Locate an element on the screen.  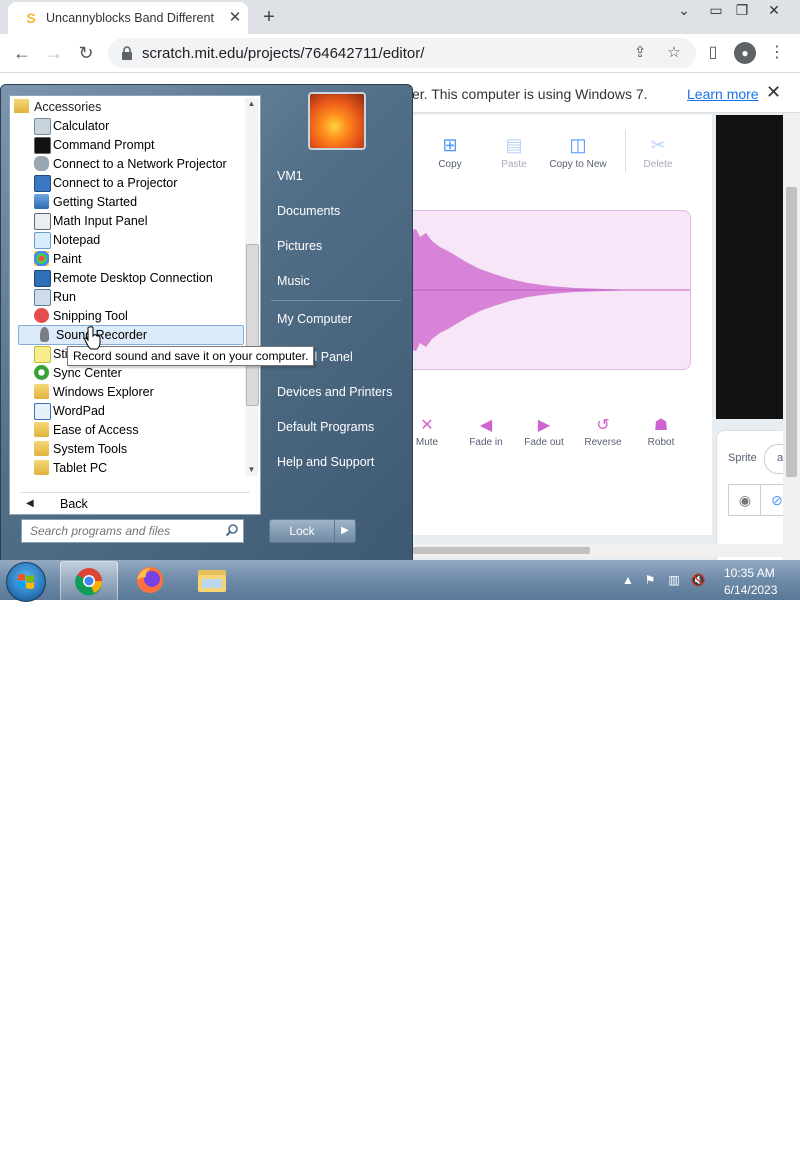
program-label: Notepad is located at coordinates (77, 240).